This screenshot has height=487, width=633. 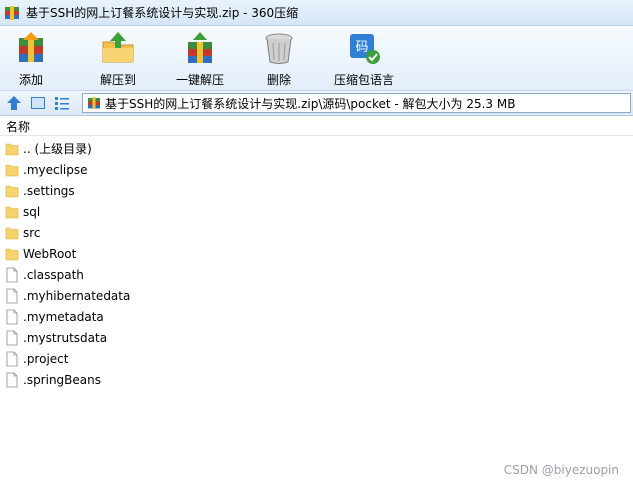 What do you see at coordinates (316, 379) in the screenshot?
I see `file-row: .springBeans` at bounding box center [316, 379].